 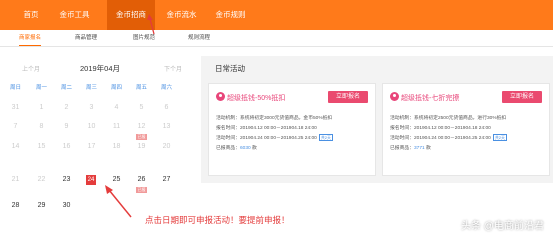 I want to click on annotation-arrows, so click(x=130, y=116).